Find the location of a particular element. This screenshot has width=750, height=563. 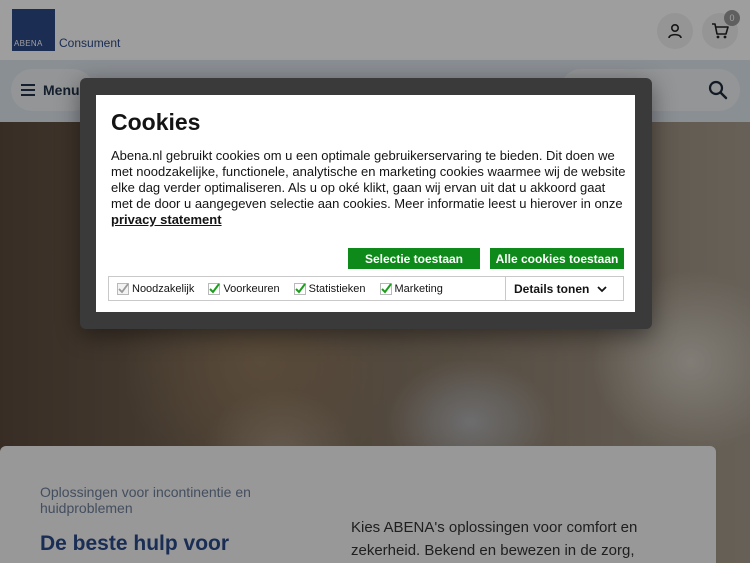

option-marketing-label: Marketing is located at coordinates (418, 288).